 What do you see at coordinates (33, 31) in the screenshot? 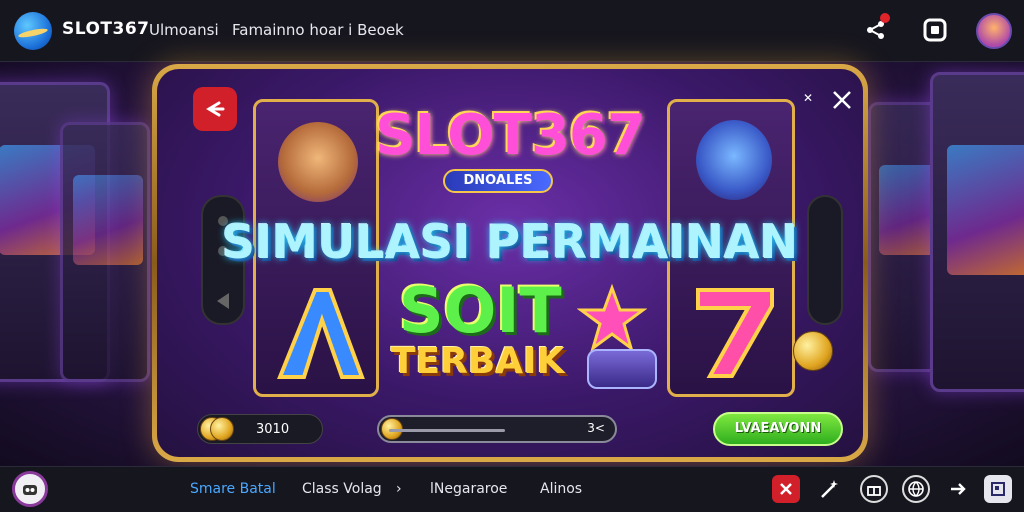
I see `brand-logo-icon` at bounding box center [33, 31].